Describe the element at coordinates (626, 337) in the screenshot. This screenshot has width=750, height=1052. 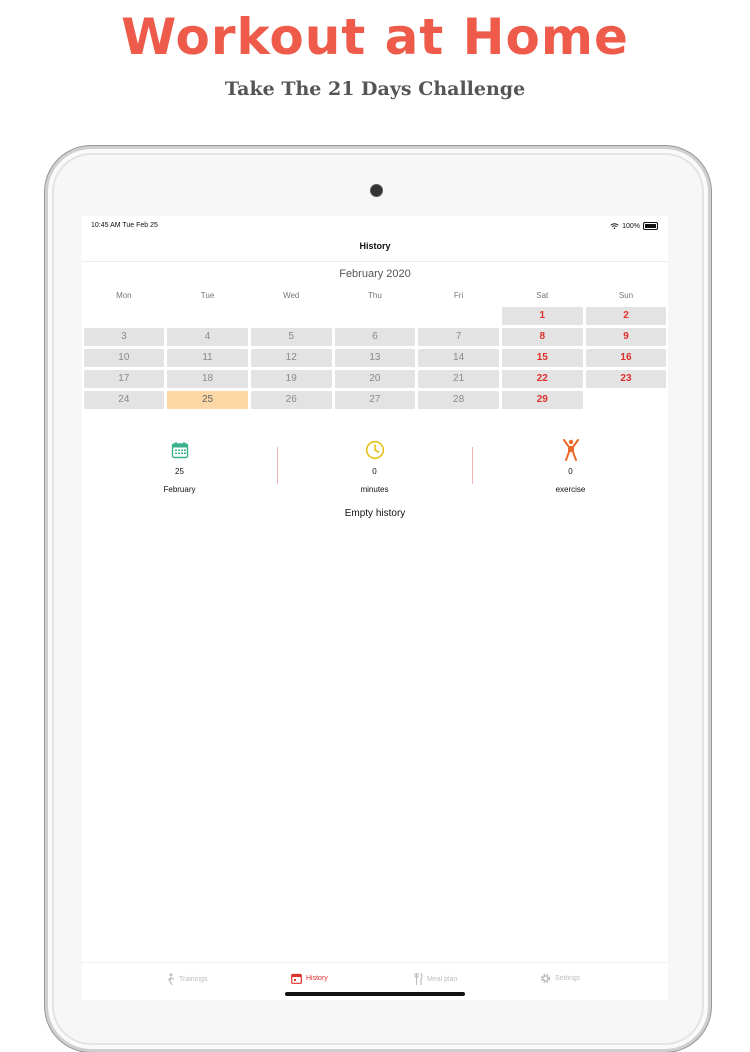
I see `calendar-day: 9` at that location.